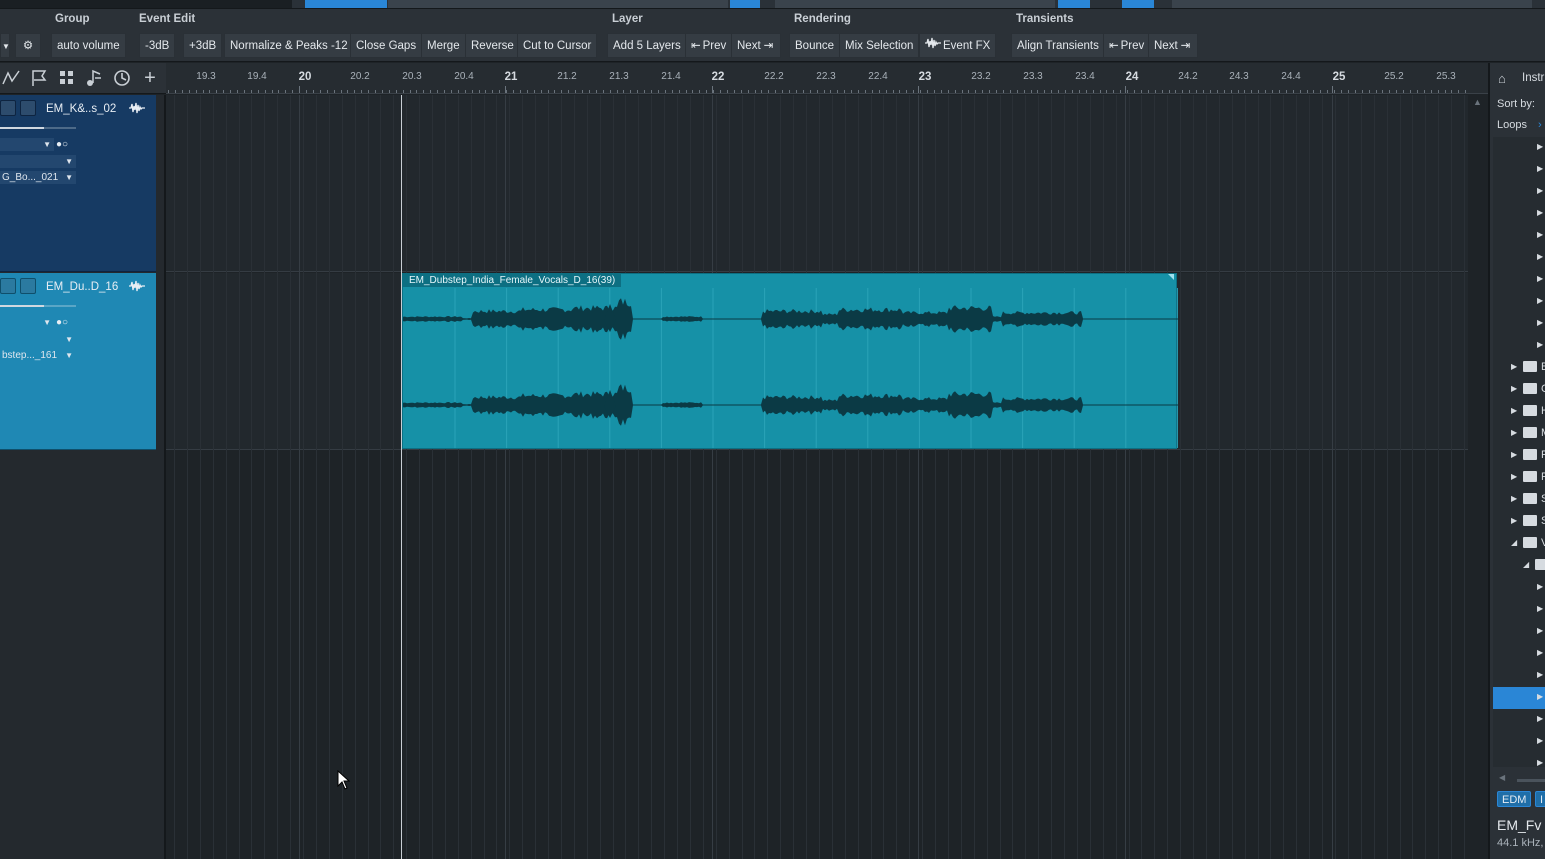 The height and width of the screenshot is (859, 1545). I want to click on tempo-note-icon, so click(94, 78).